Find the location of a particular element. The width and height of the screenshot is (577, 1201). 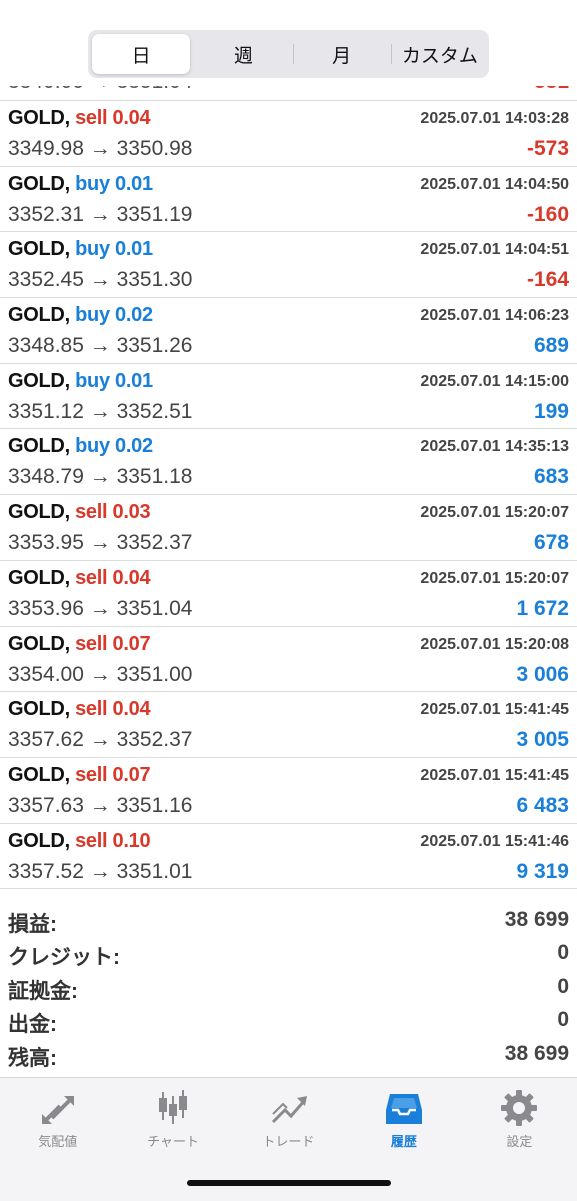

trade-time: 2025.07.01 15:20:08 is located at coordinates (494, 644).